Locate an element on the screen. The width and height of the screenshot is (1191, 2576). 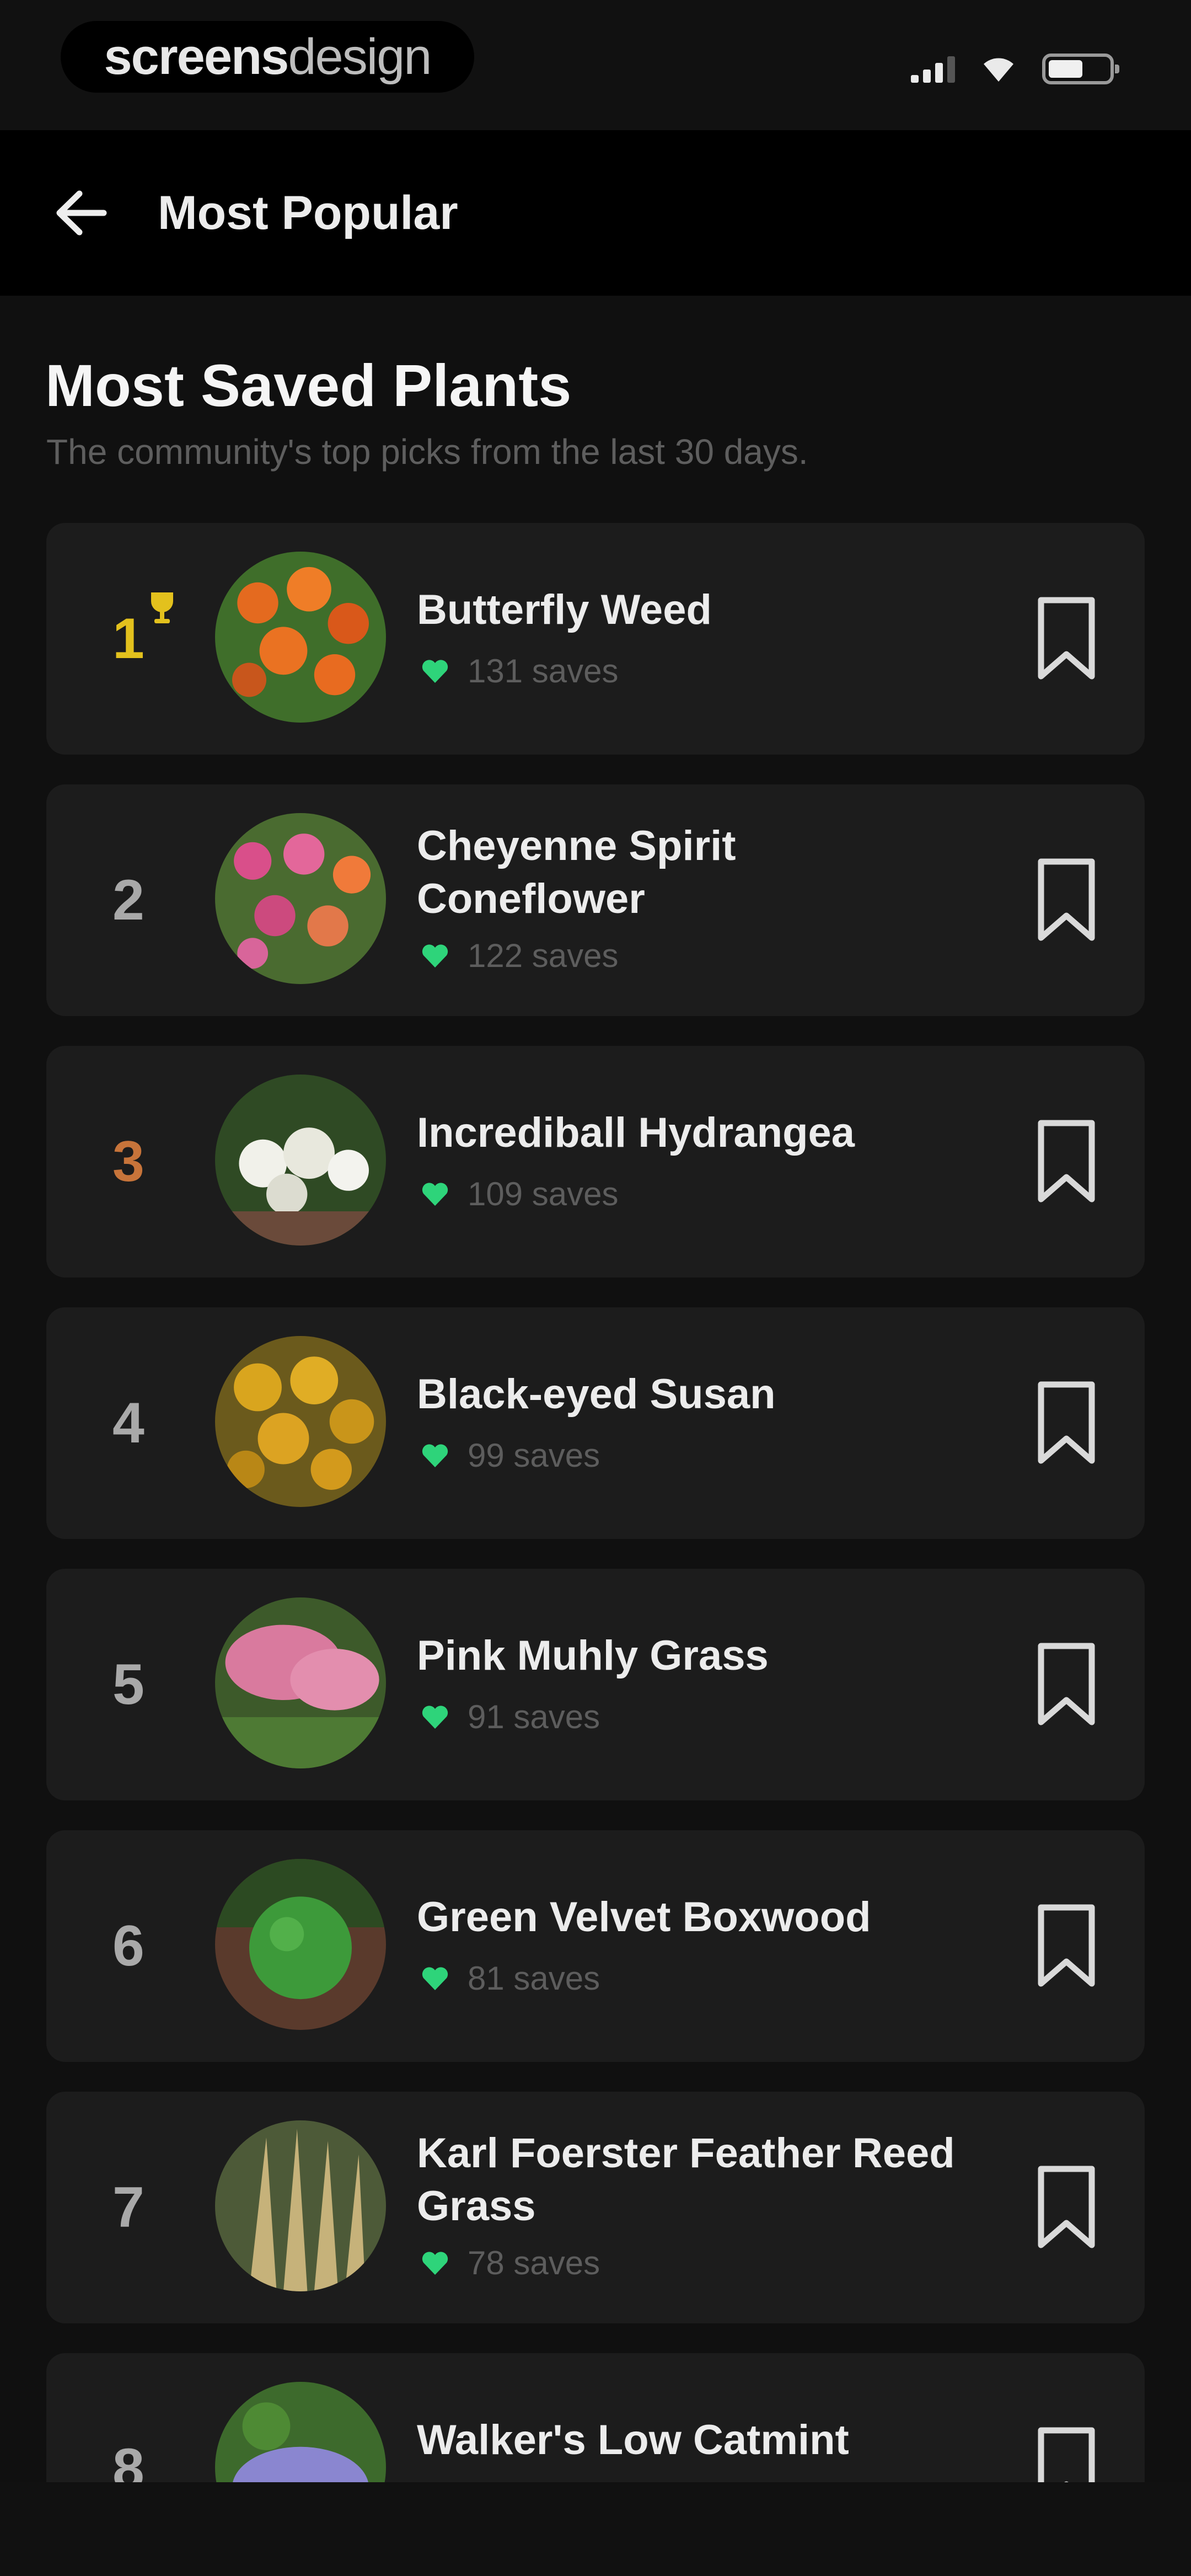
rank-number: 7 is located at coordinates (128, 2207).